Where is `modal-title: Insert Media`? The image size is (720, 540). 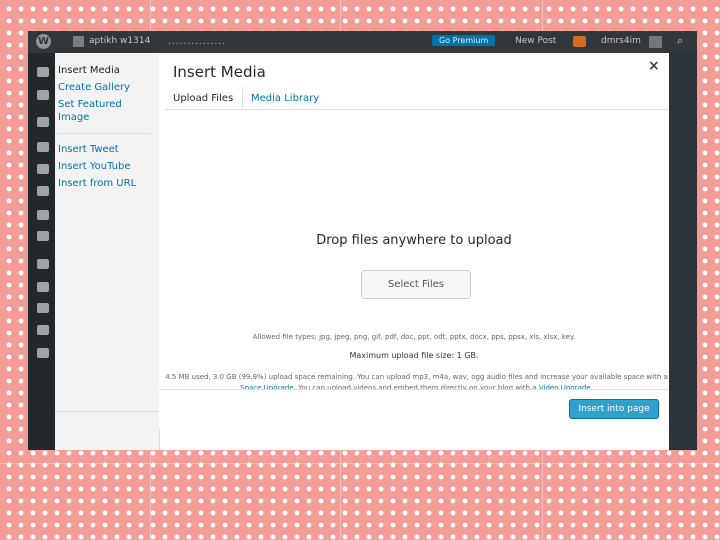
modal-title: Insert Media is located at coordinates (219, 72).